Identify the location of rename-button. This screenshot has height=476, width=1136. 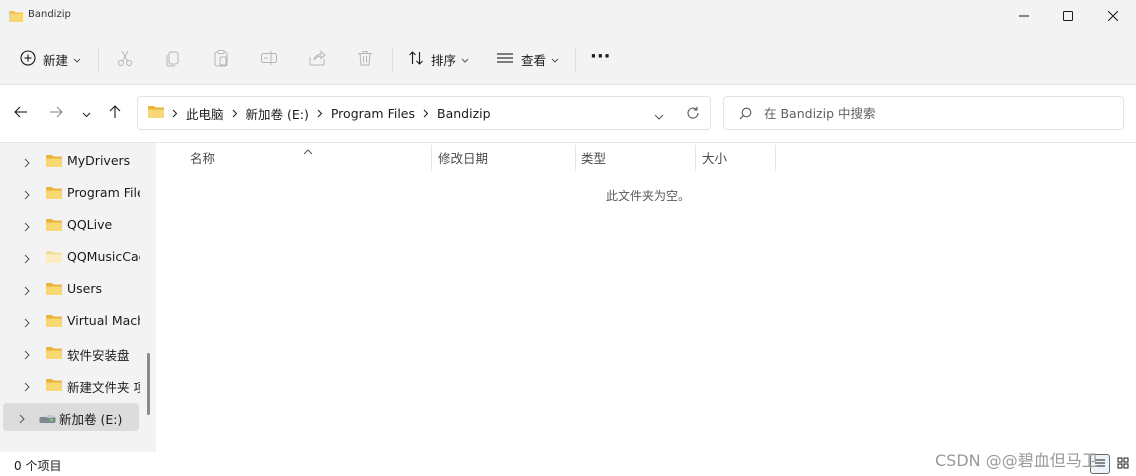
(269, 59).